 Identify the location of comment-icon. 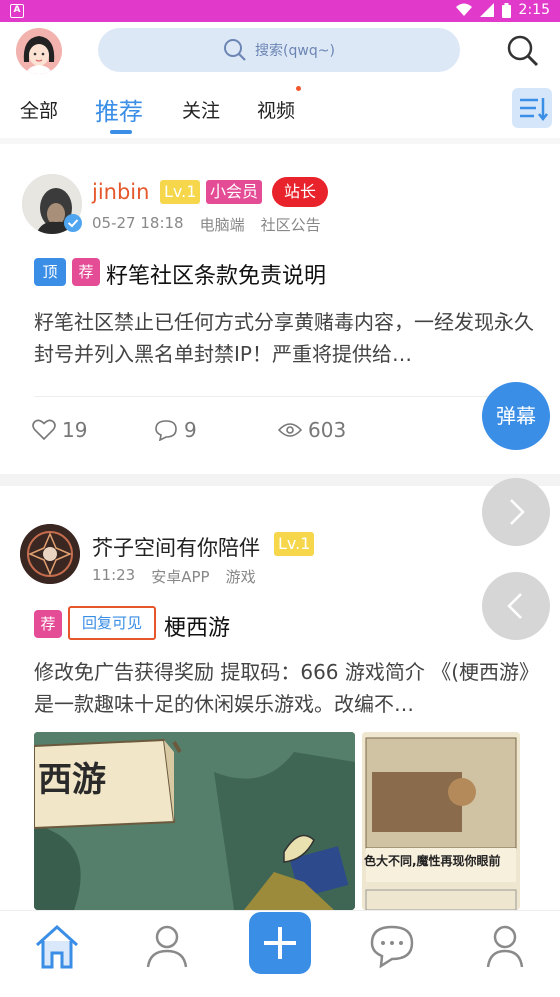
(166, 430).